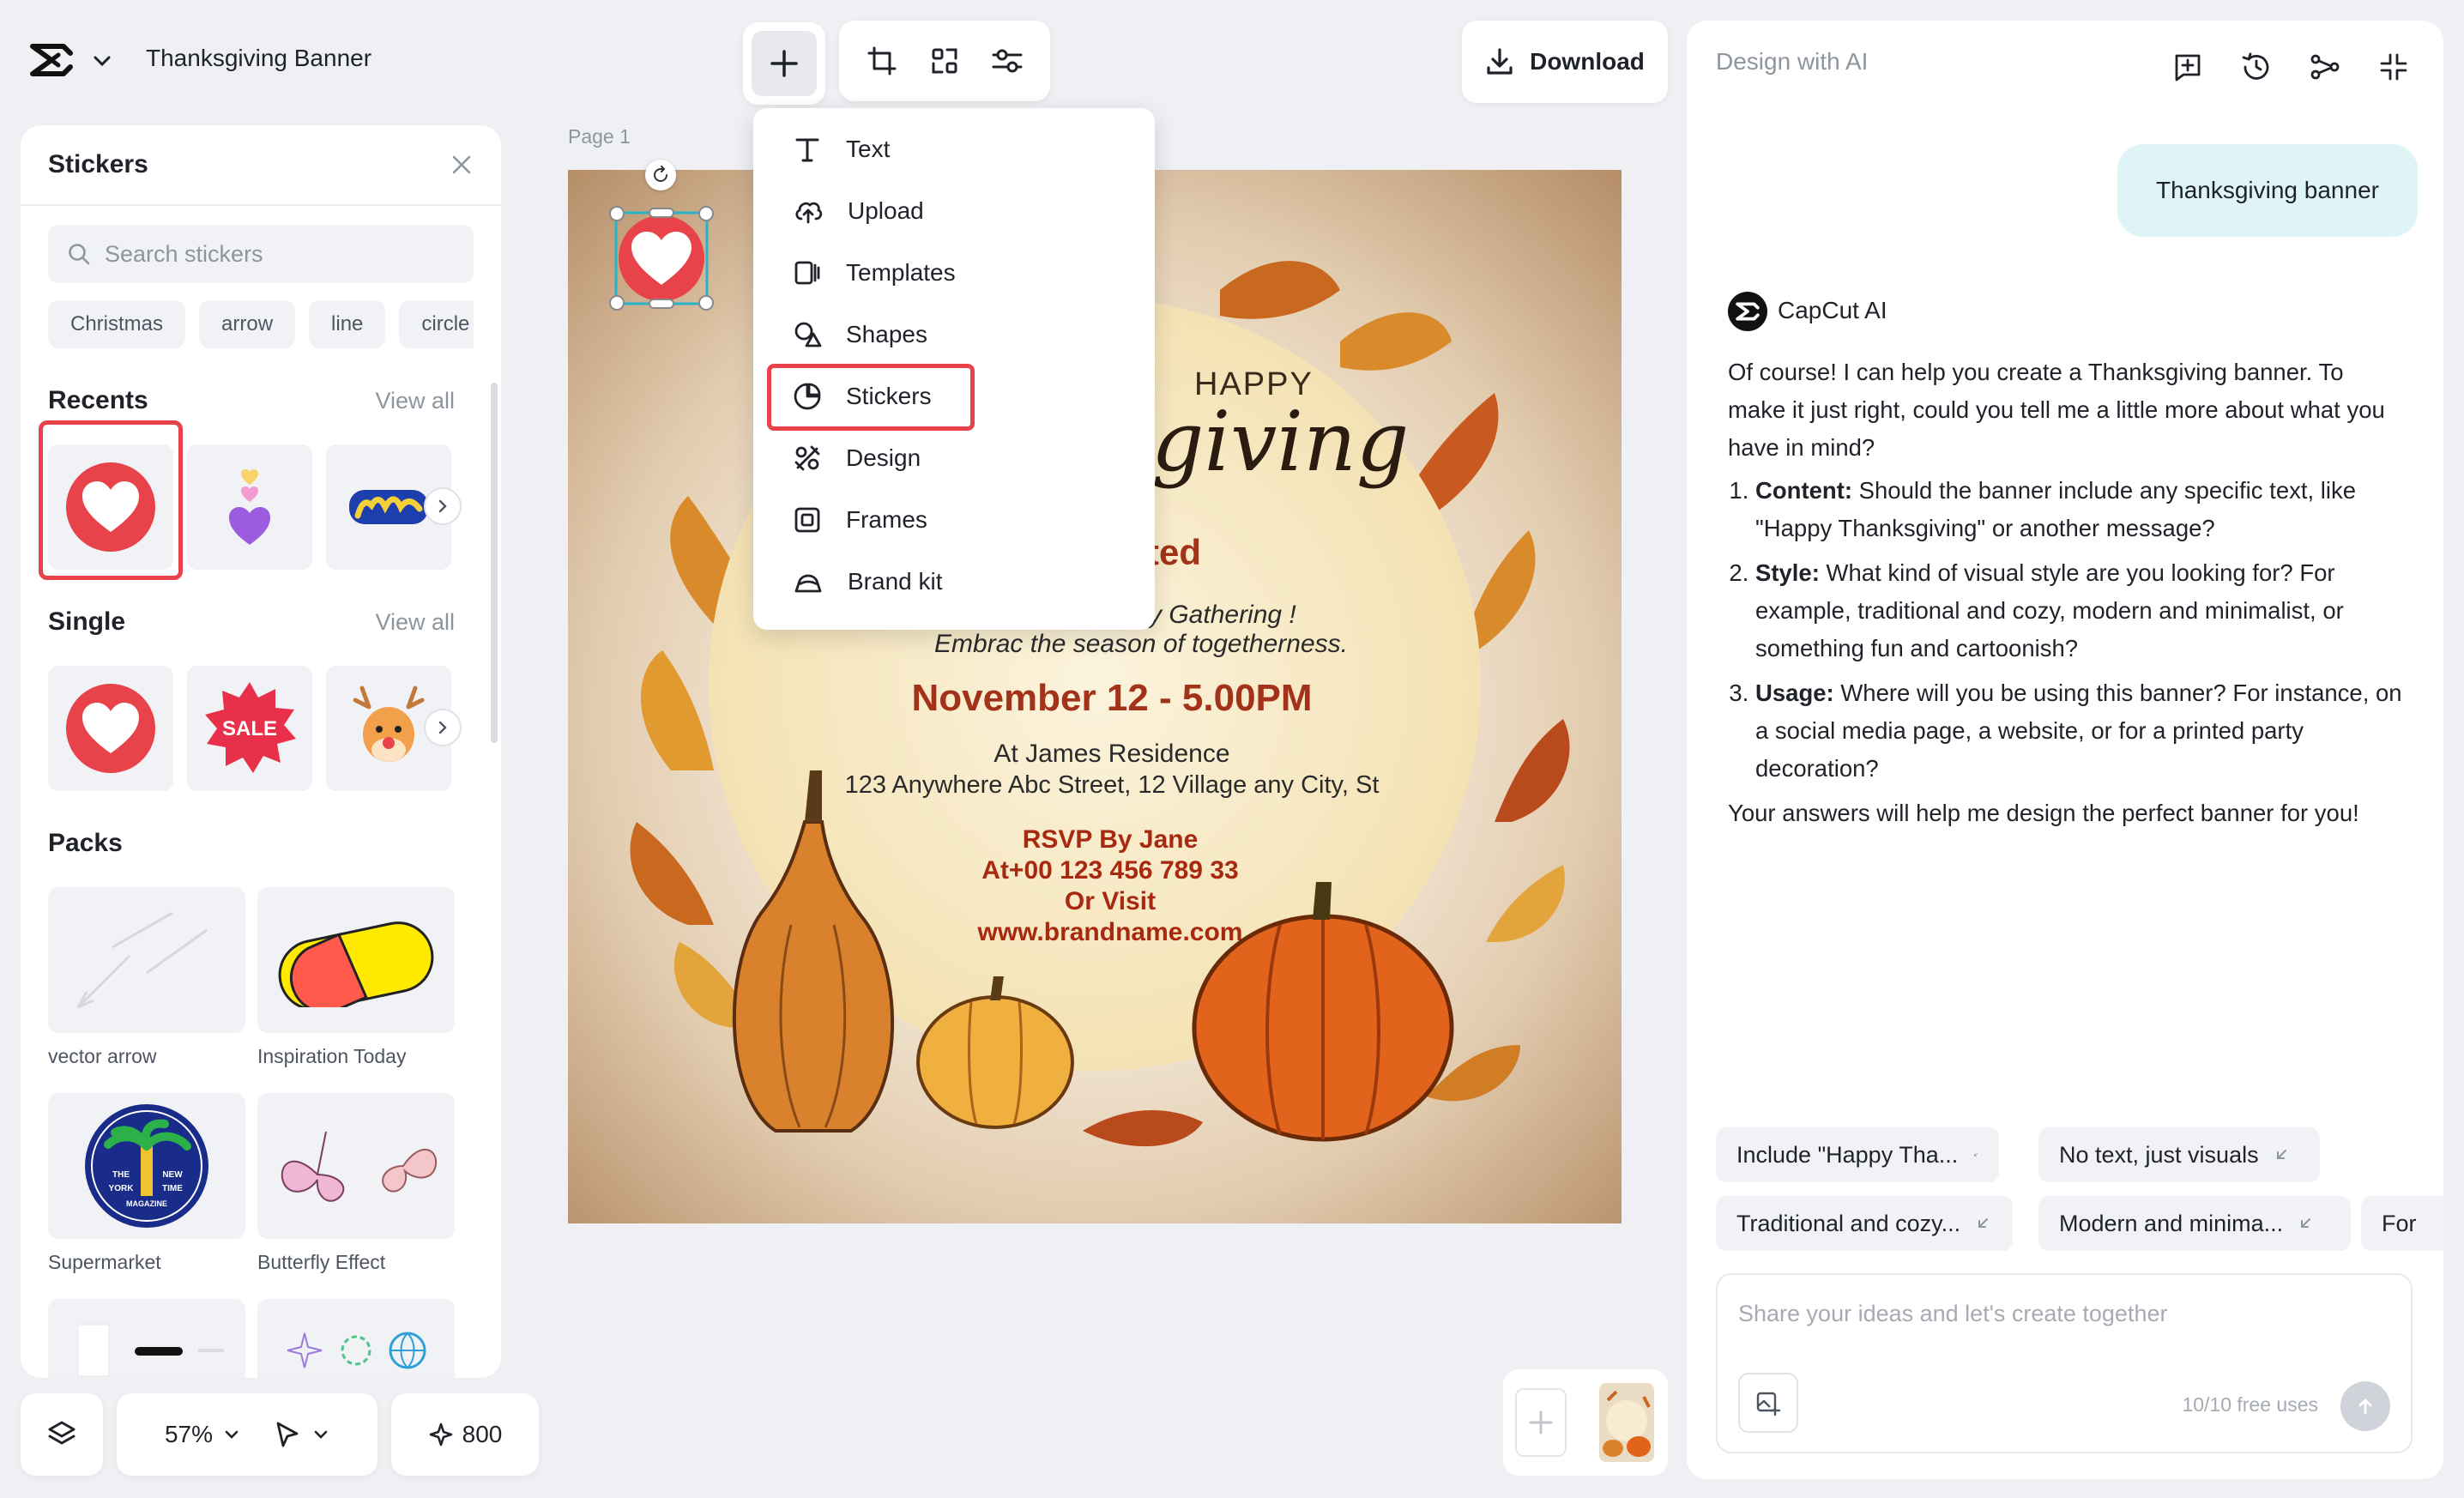 The image size is (2464, 1498). Describe the element at coordinates (784, 63) in the screenshot. I see `add-element-button` at that location.